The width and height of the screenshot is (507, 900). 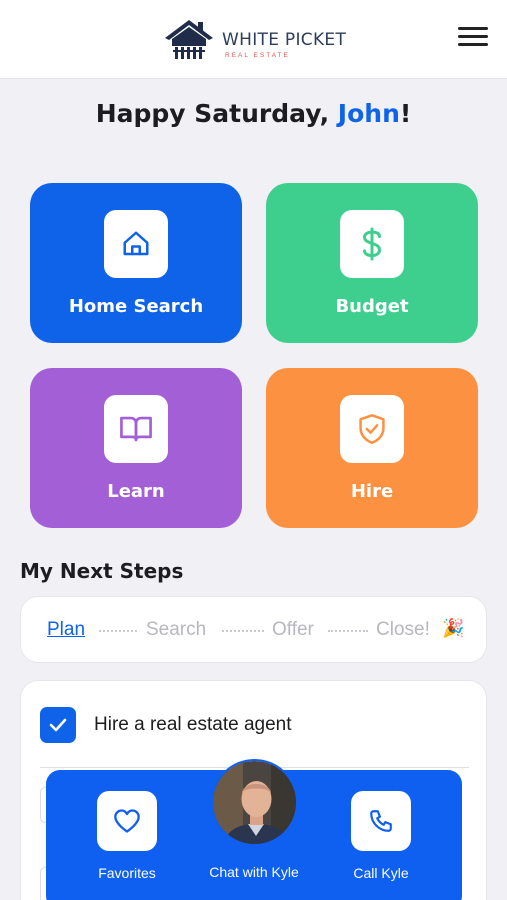 I want to click on app-header: WHITE PICKET REAL ESTATE, so click(x=253, y=39).